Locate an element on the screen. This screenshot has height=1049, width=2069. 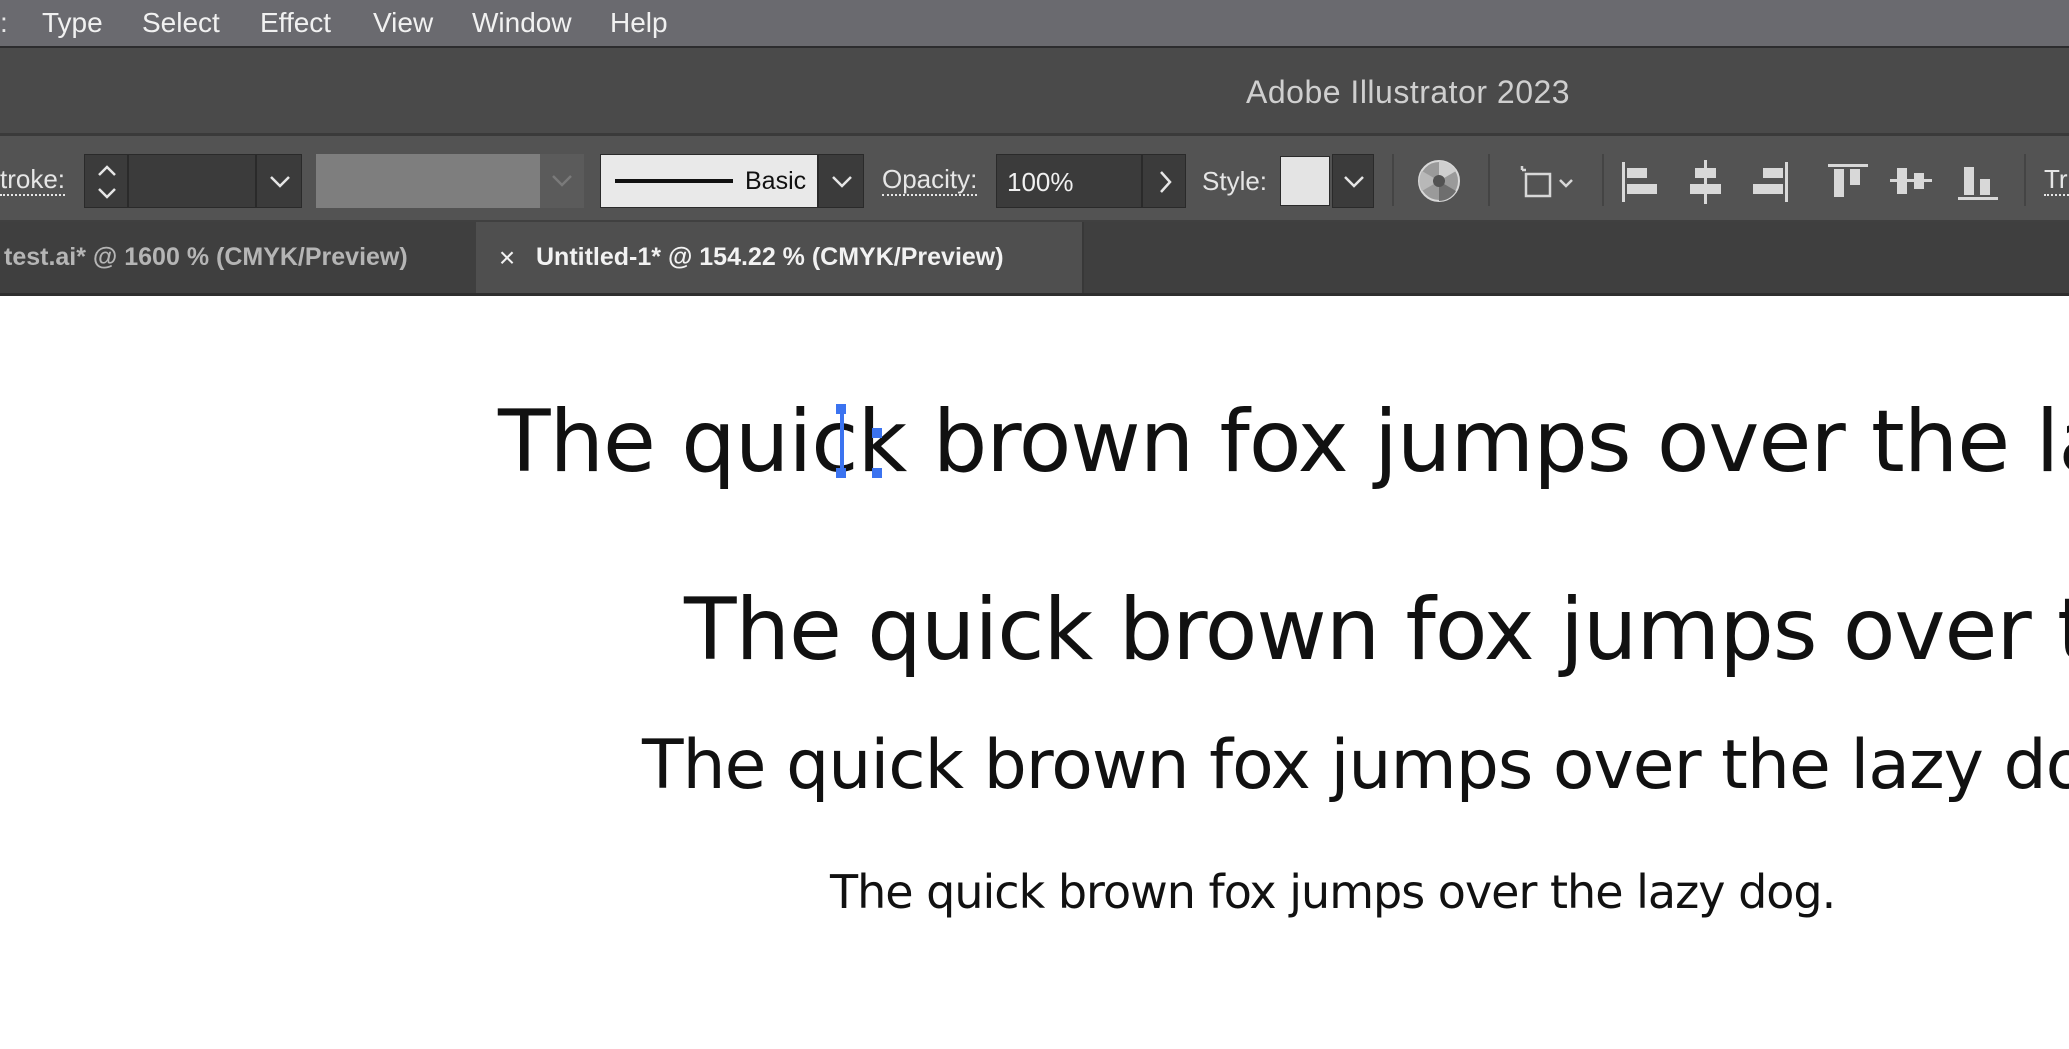
opacity-input: 100% is located at coordinates (1069, 181).